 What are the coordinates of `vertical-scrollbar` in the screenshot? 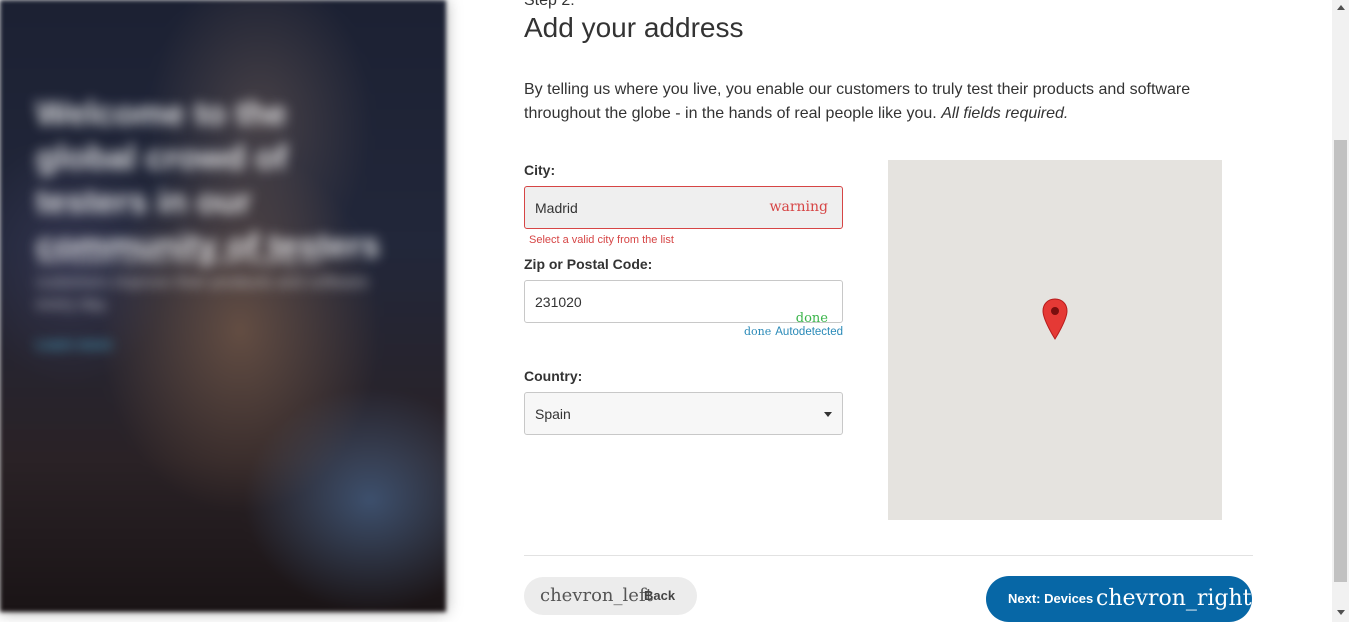 It's located at (1340, 311).